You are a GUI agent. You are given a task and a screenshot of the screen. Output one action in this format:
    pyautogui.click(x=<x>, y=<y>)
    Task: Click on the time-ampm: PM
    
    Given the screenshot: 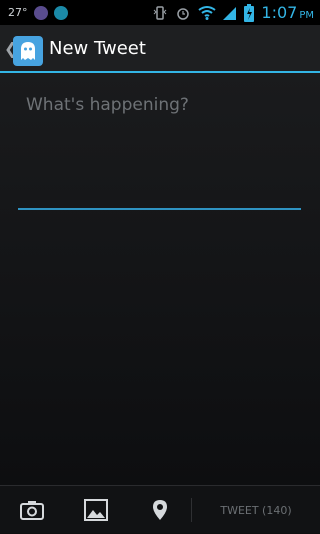 What is the action you would take?
    pyautogui.click(x=306, y=15)
    